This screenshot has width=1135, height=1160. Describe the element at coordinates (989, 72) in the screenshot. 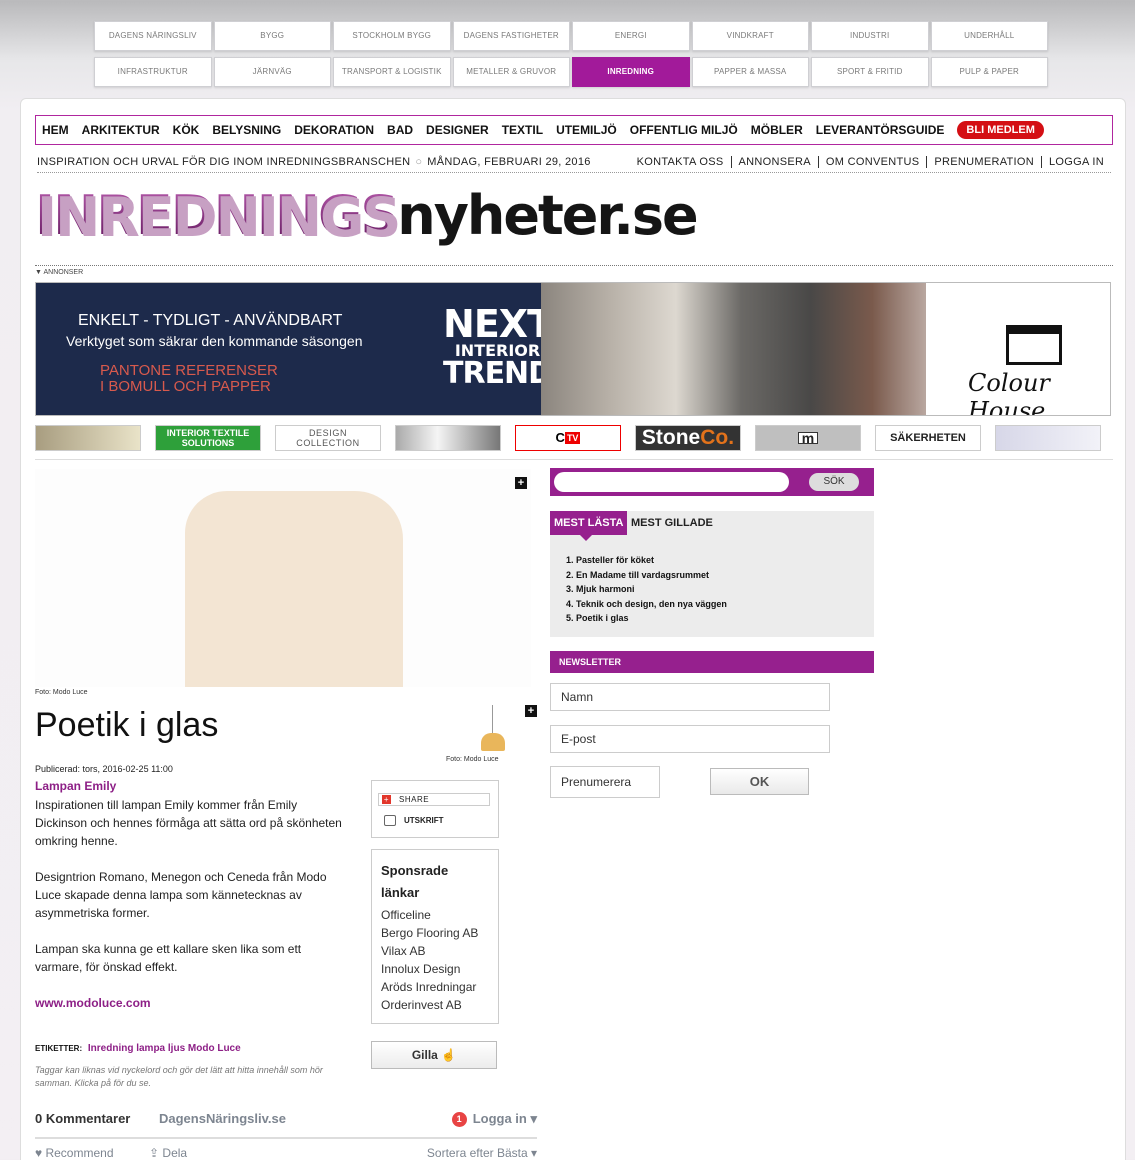

I see `network-tab: PULP & PAPER` at that location.